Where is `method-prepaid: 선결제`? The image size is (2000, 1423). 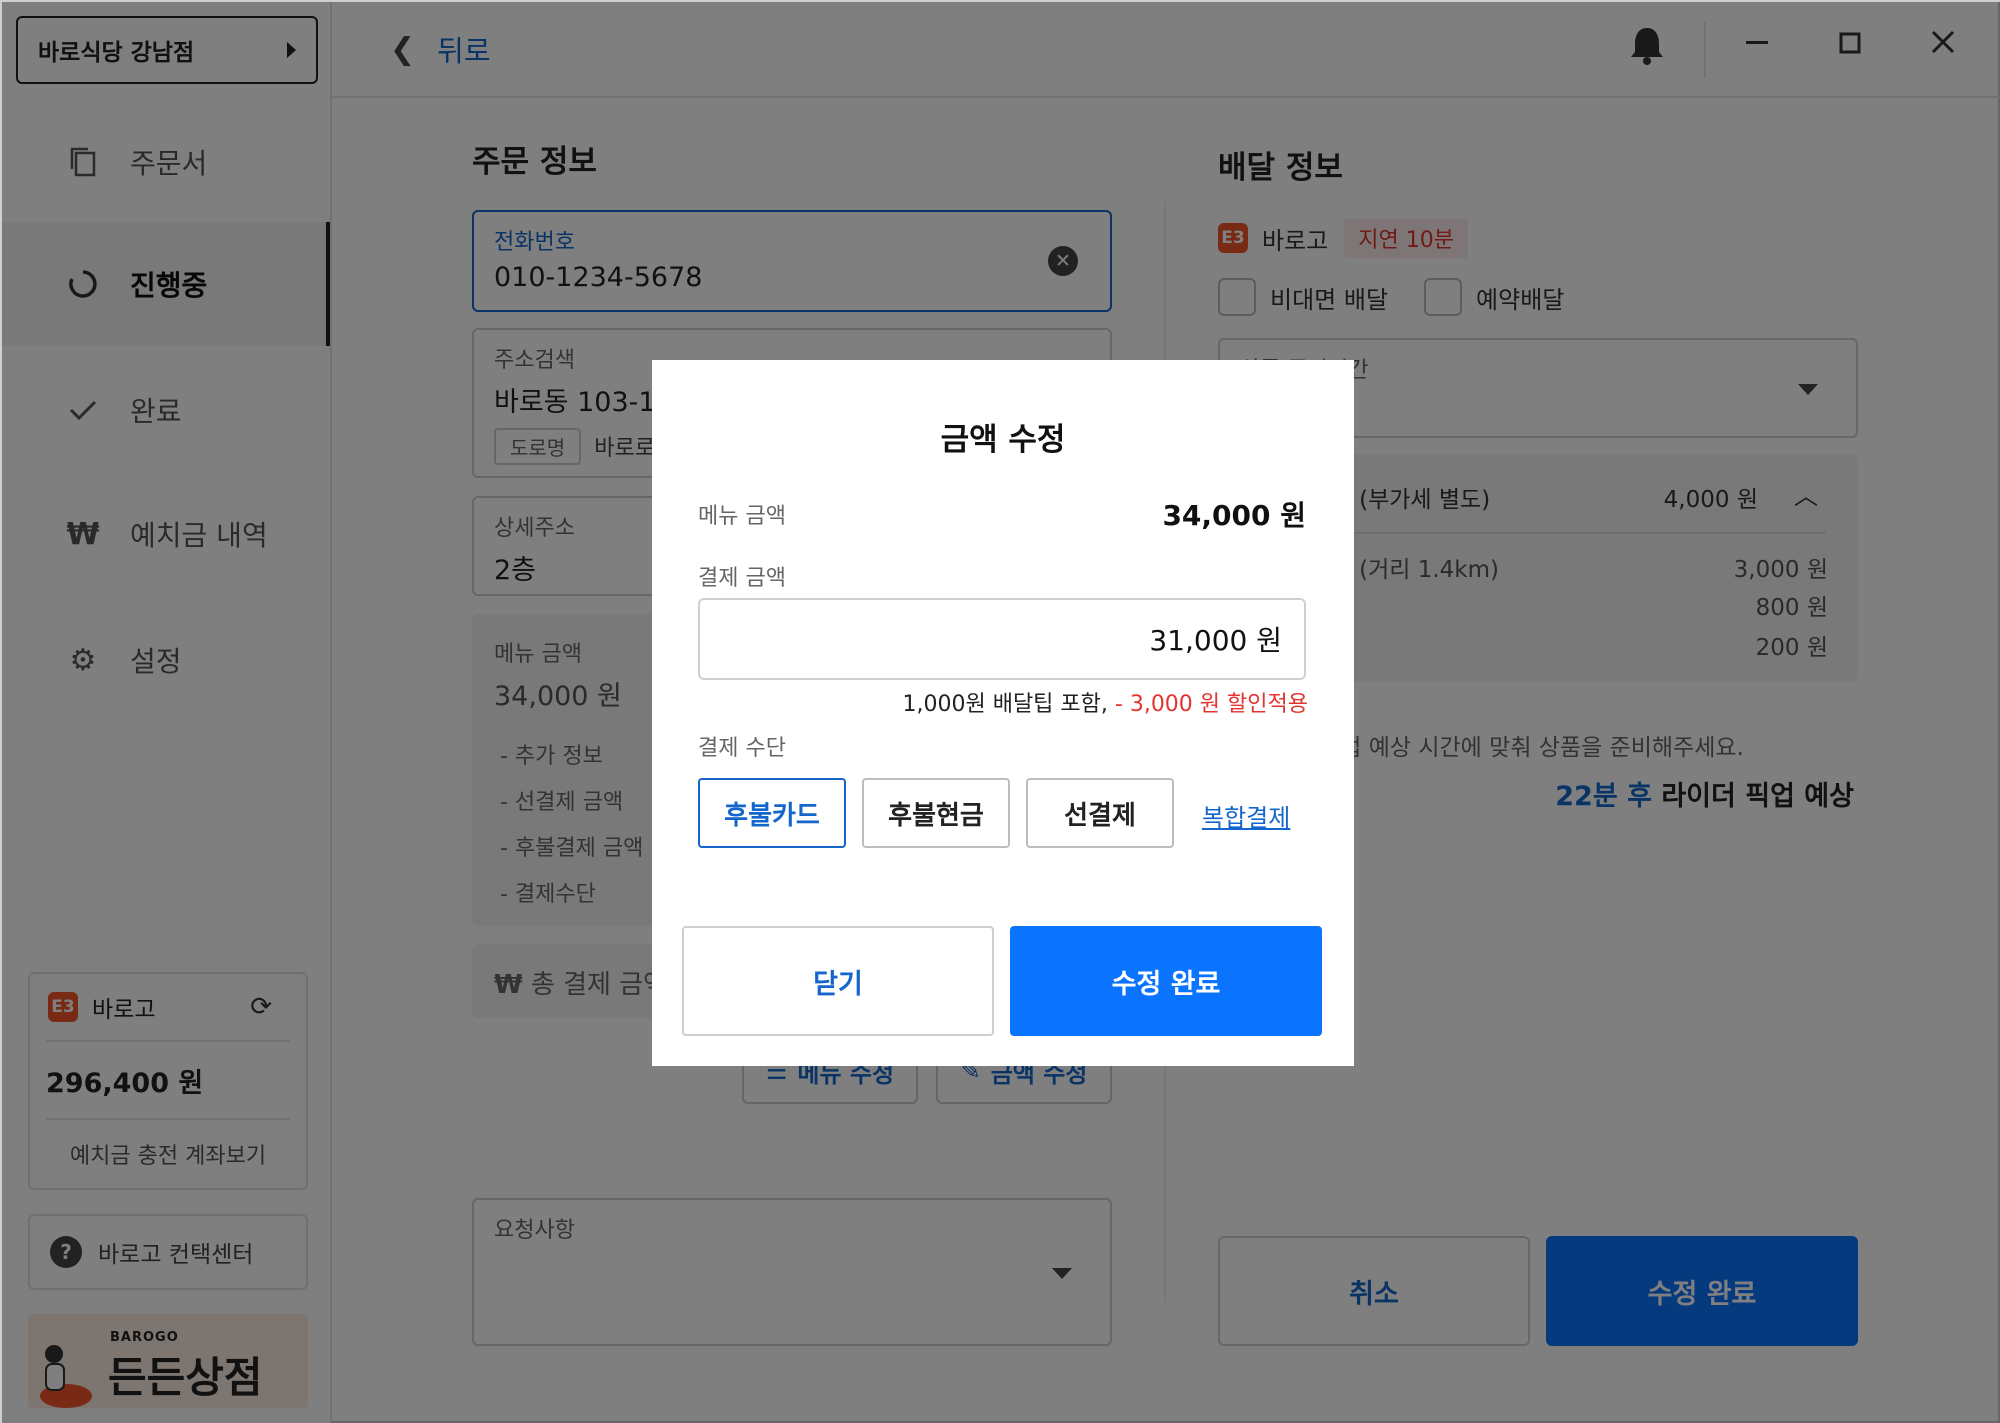 method-prepaid: 선결제 is located at coordinates (1100, 813).